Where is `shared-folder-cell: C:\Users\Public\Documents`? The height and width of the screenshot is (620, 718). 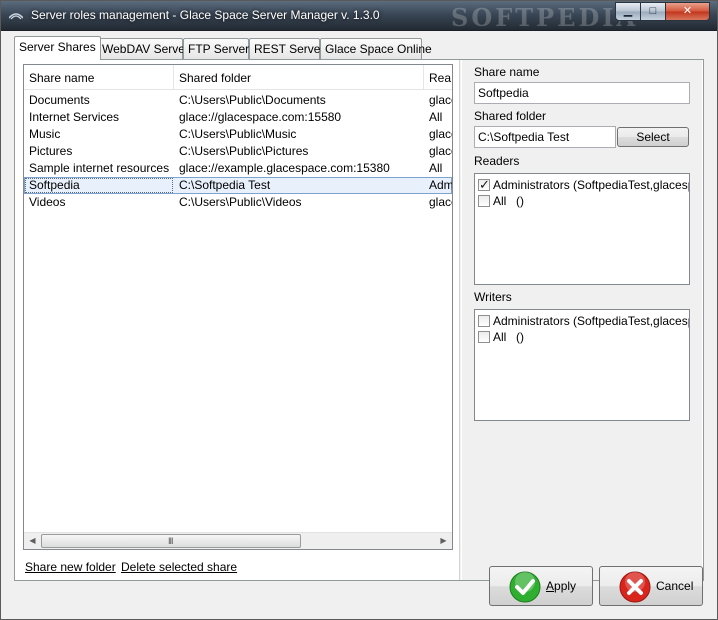
shared-folder-cell: C:\Users\Public\Documents is located at coordinates (252, 100).